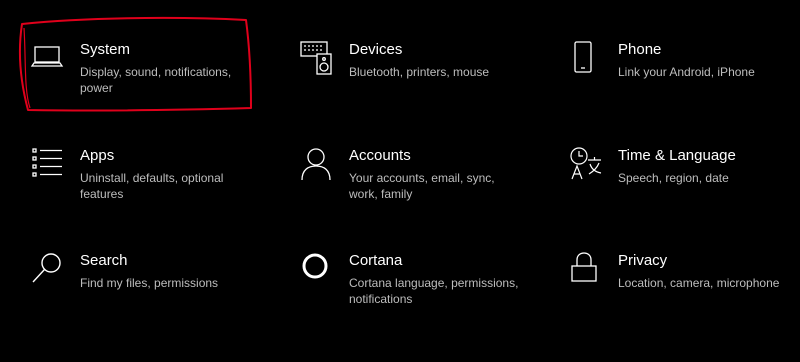 The width and height of the screenshot is (800, 362). What do you see at coordinates (48, 269) in the screenshot?
I see `search-icon` at bounding box center [48, 269].